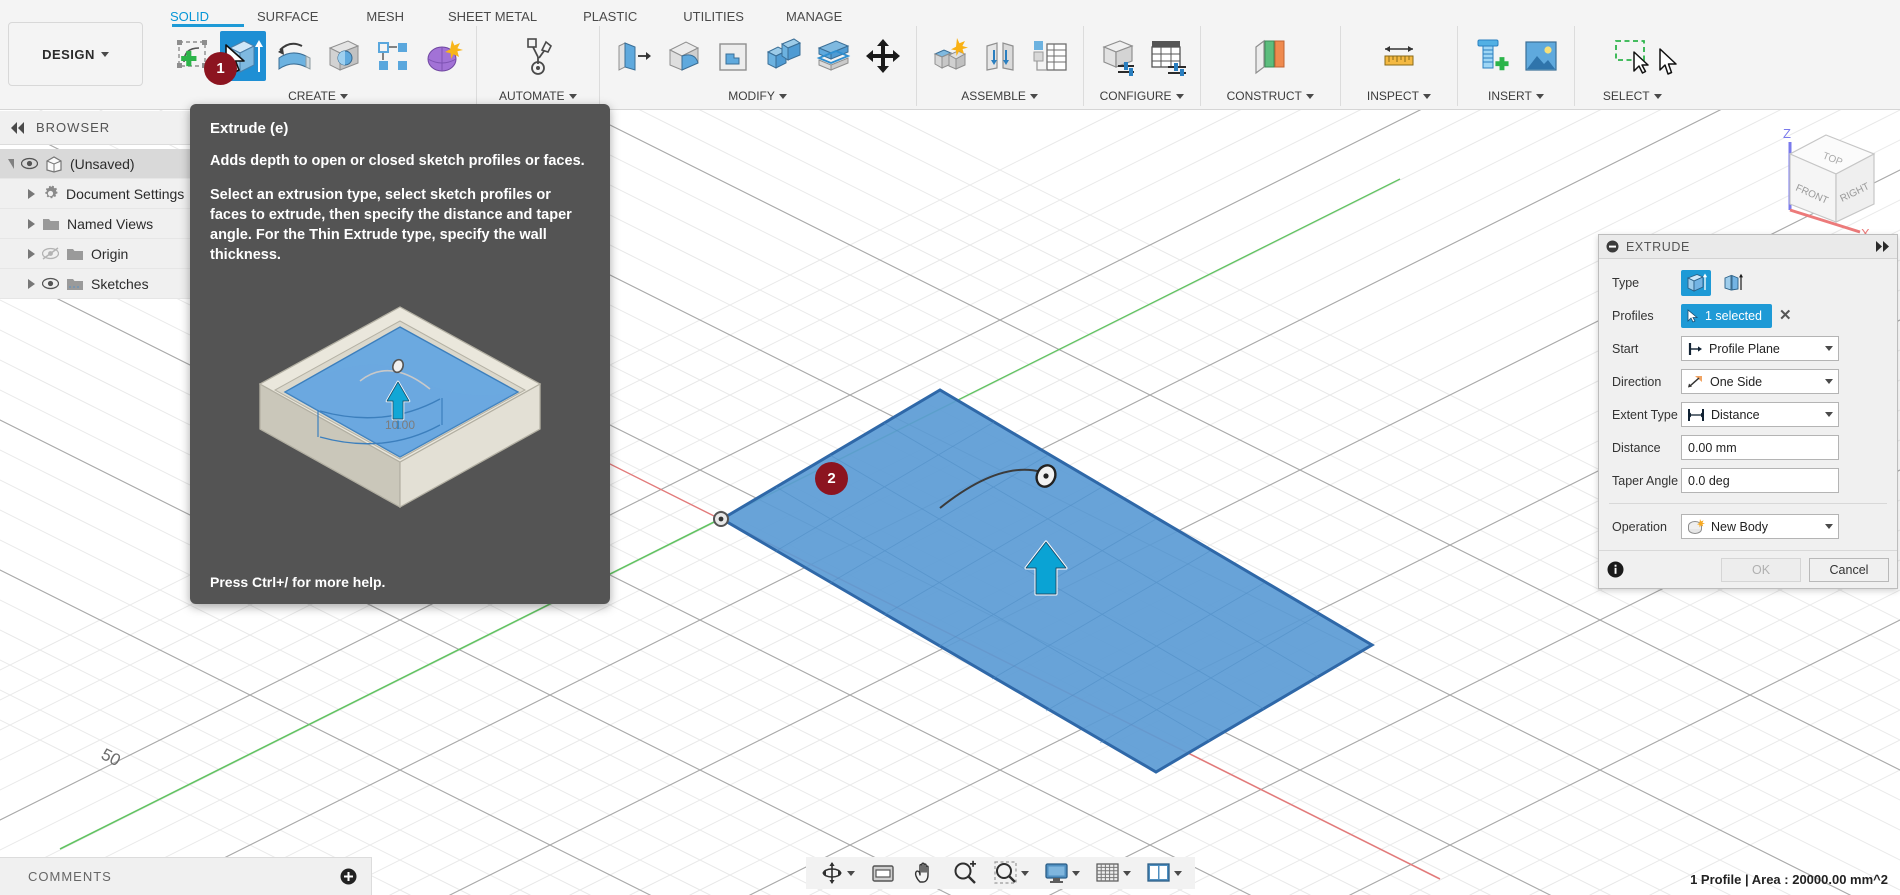  I want to click on press-pull-icon, so click(633, 56).